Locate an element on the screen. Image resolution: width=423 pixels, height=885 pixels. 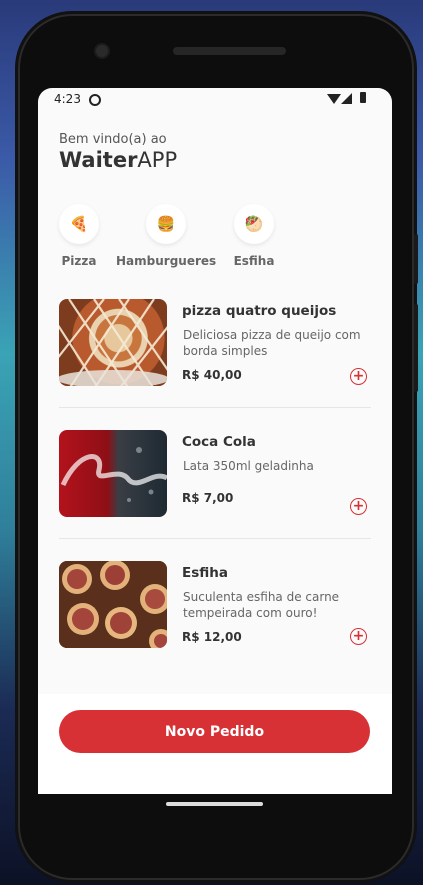
signal-icon is located at coordinates (346, 98).